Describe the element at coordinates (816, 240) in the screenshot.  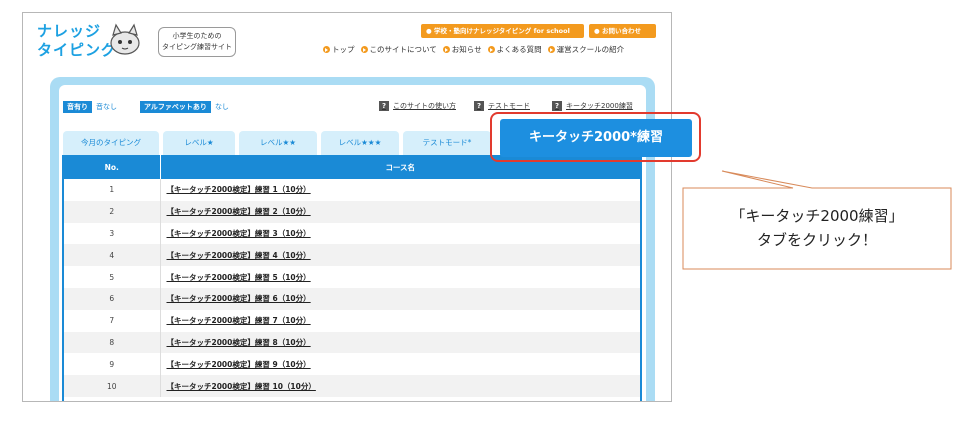
I see `callout-line-2: タブをクリック！` at that location.